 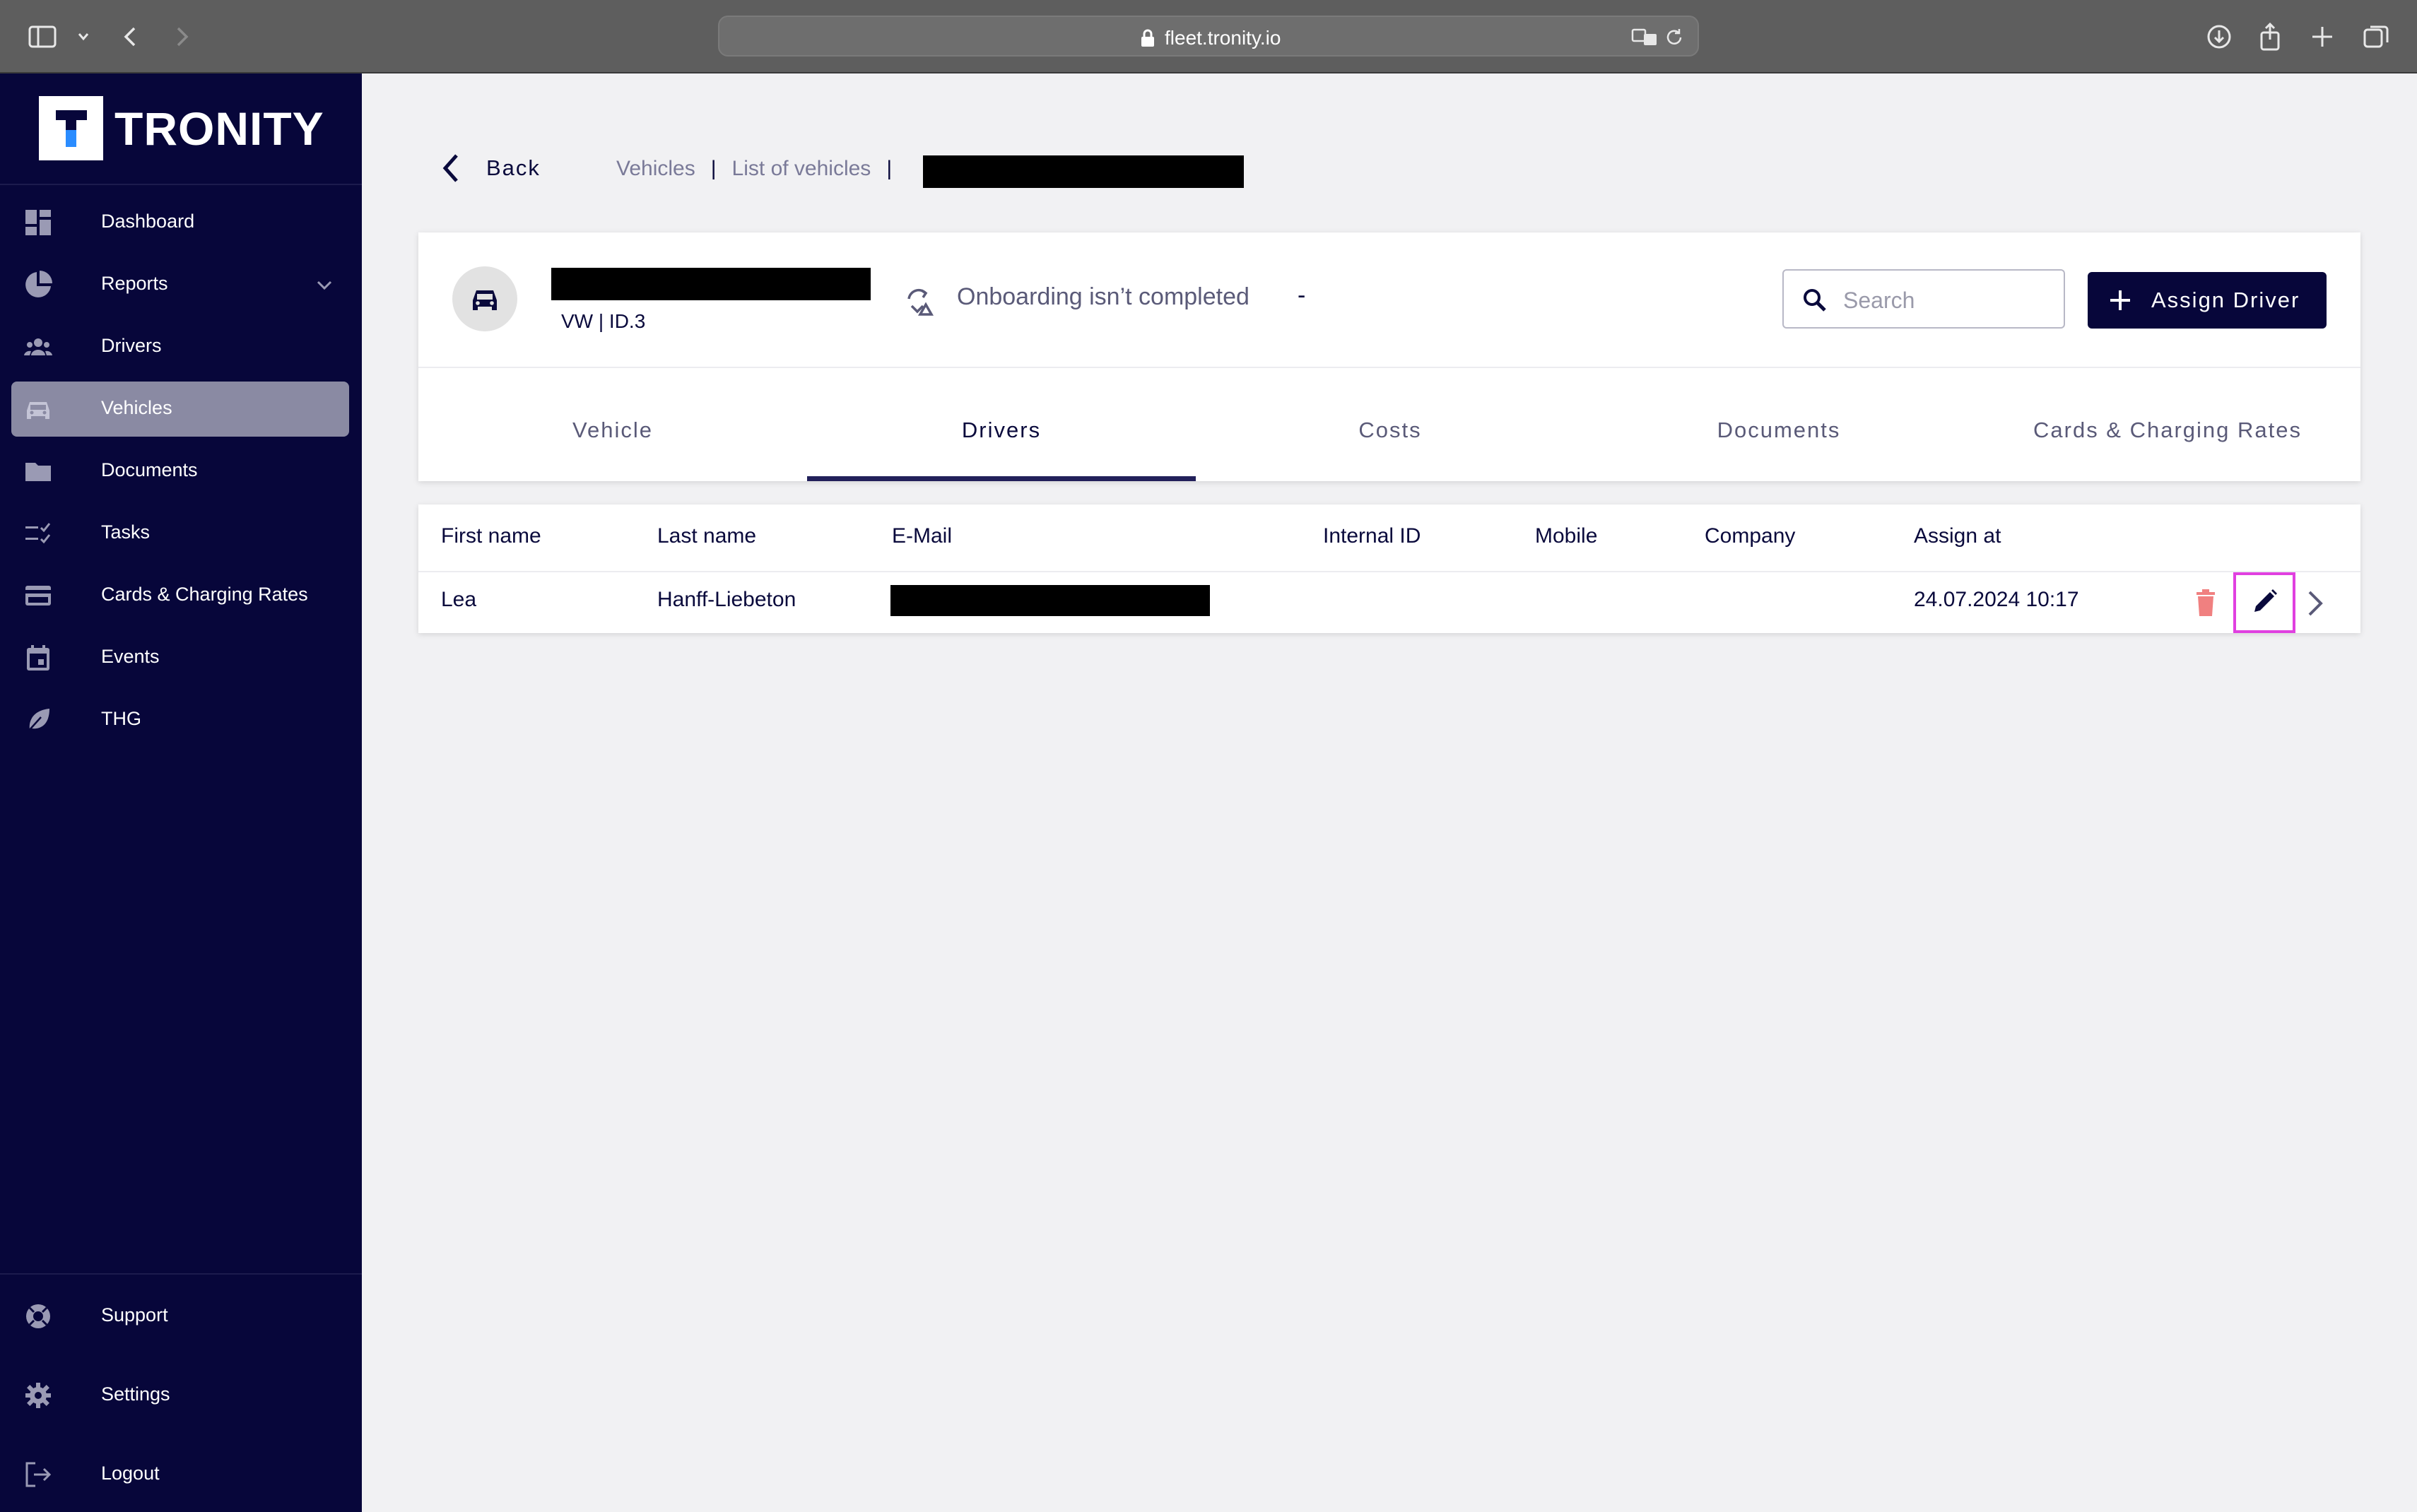 I want to click on breadcrumb-list-of-vehicles: List of vehicles, so click(x=801, y=169).